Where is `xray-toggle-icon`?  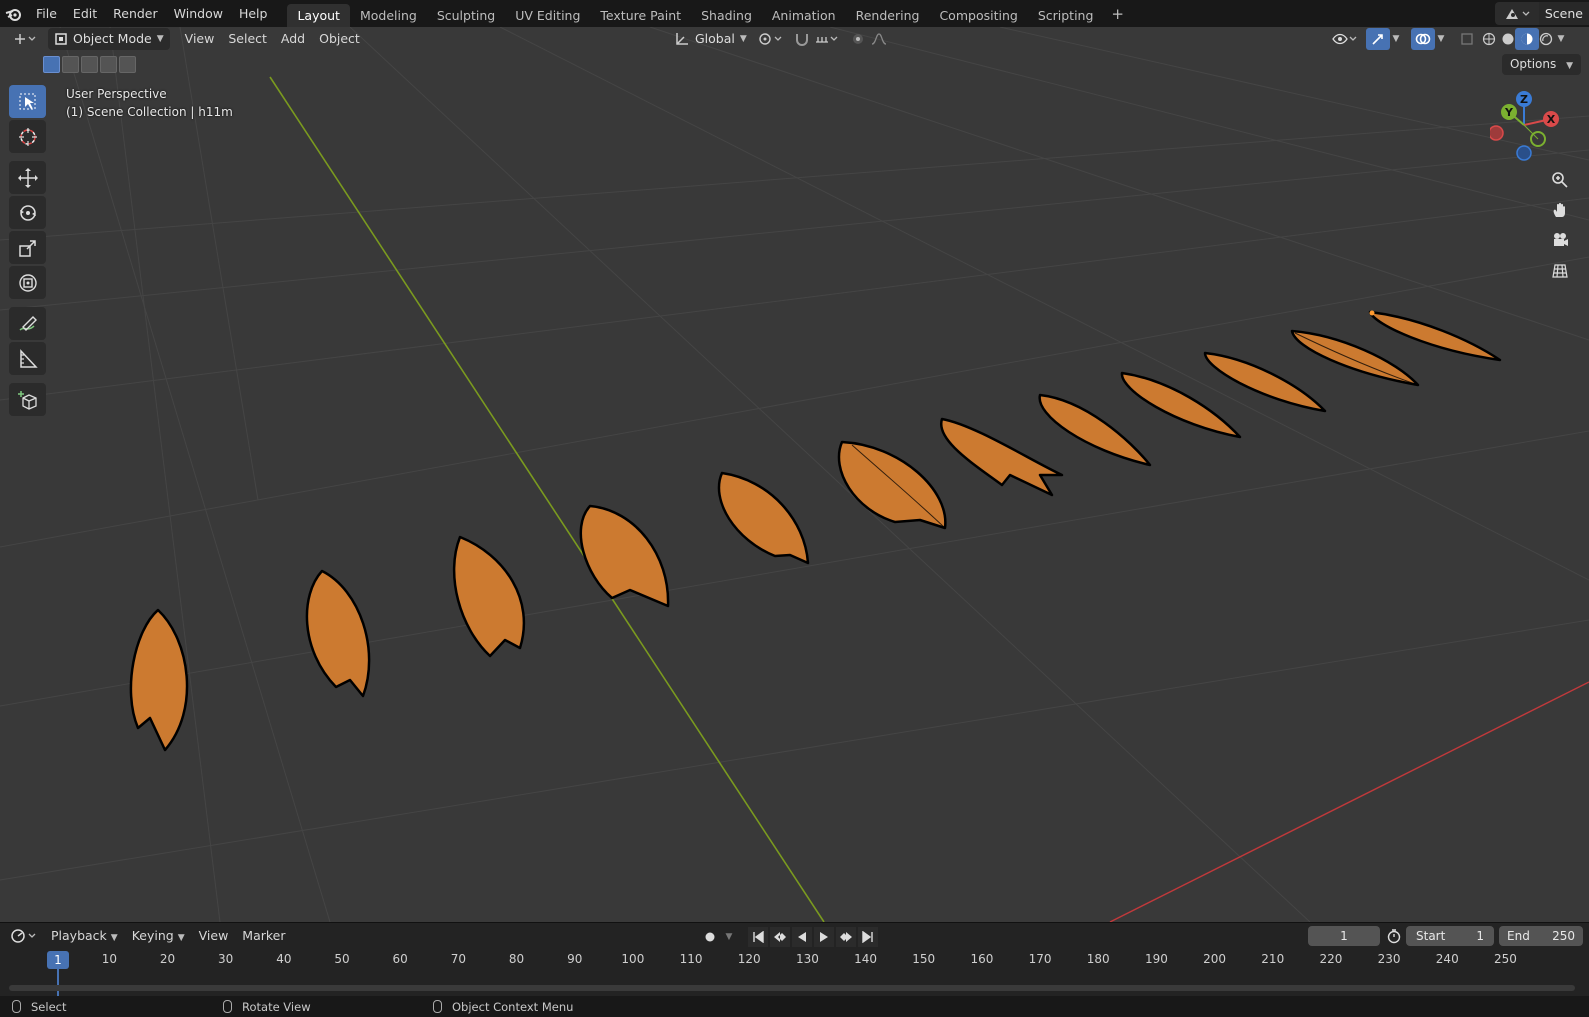 xray-toggle-icon is located at coordinates (1467, 39).